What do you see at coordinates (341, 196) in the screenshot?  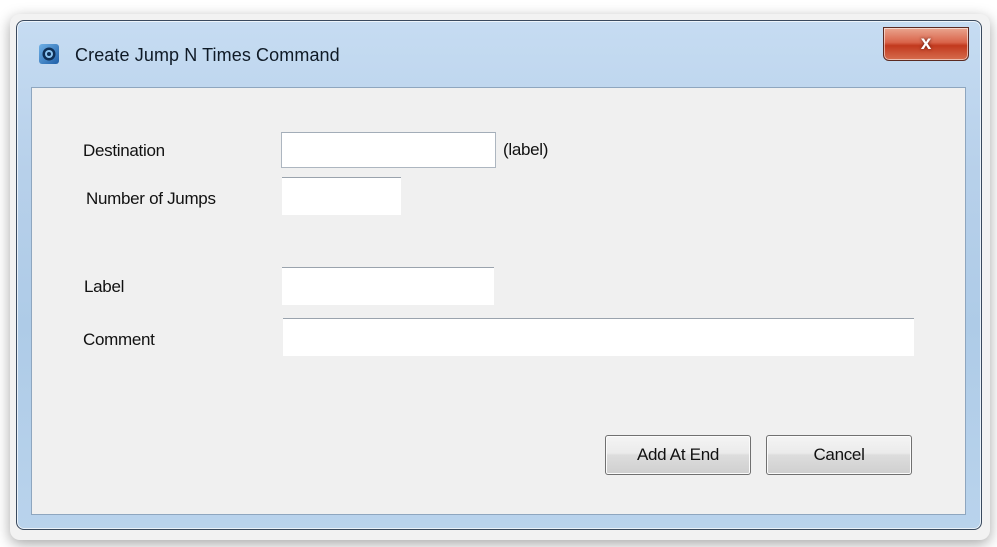 I see `number-of-jumps-field` at bounding box center [341, 196].